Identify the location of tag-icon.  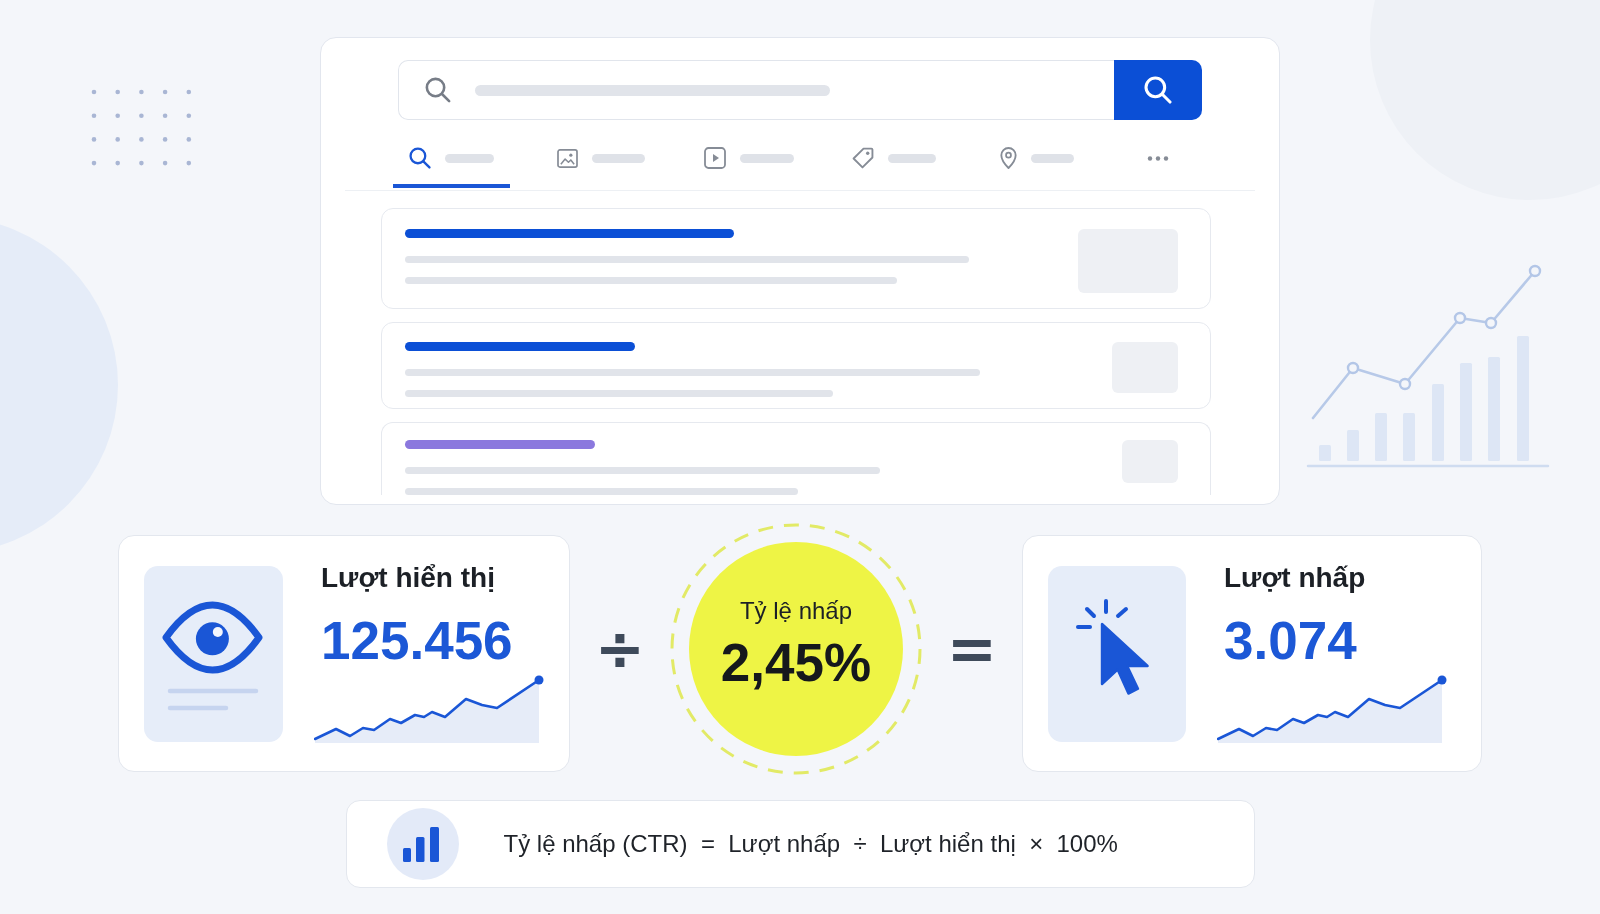
(863, 158).